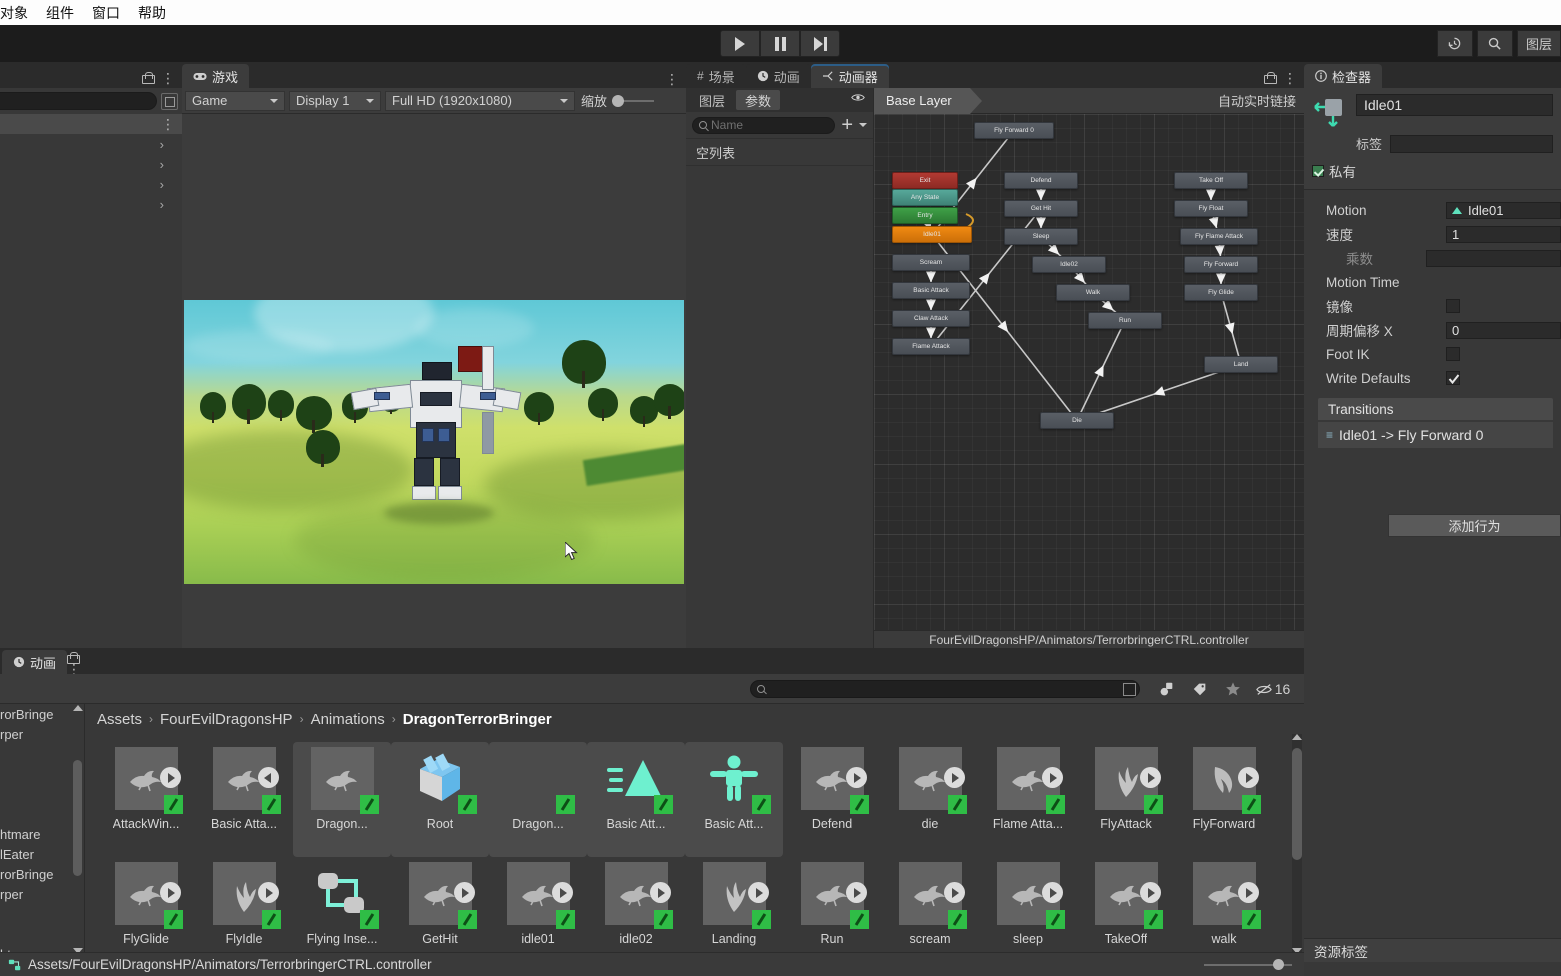 The height and width of the screenshot is (976, 1561). Describe the element at coordinates (1297, 844) in the screenshot. I see `asset-grid-scrollbar` at that location.